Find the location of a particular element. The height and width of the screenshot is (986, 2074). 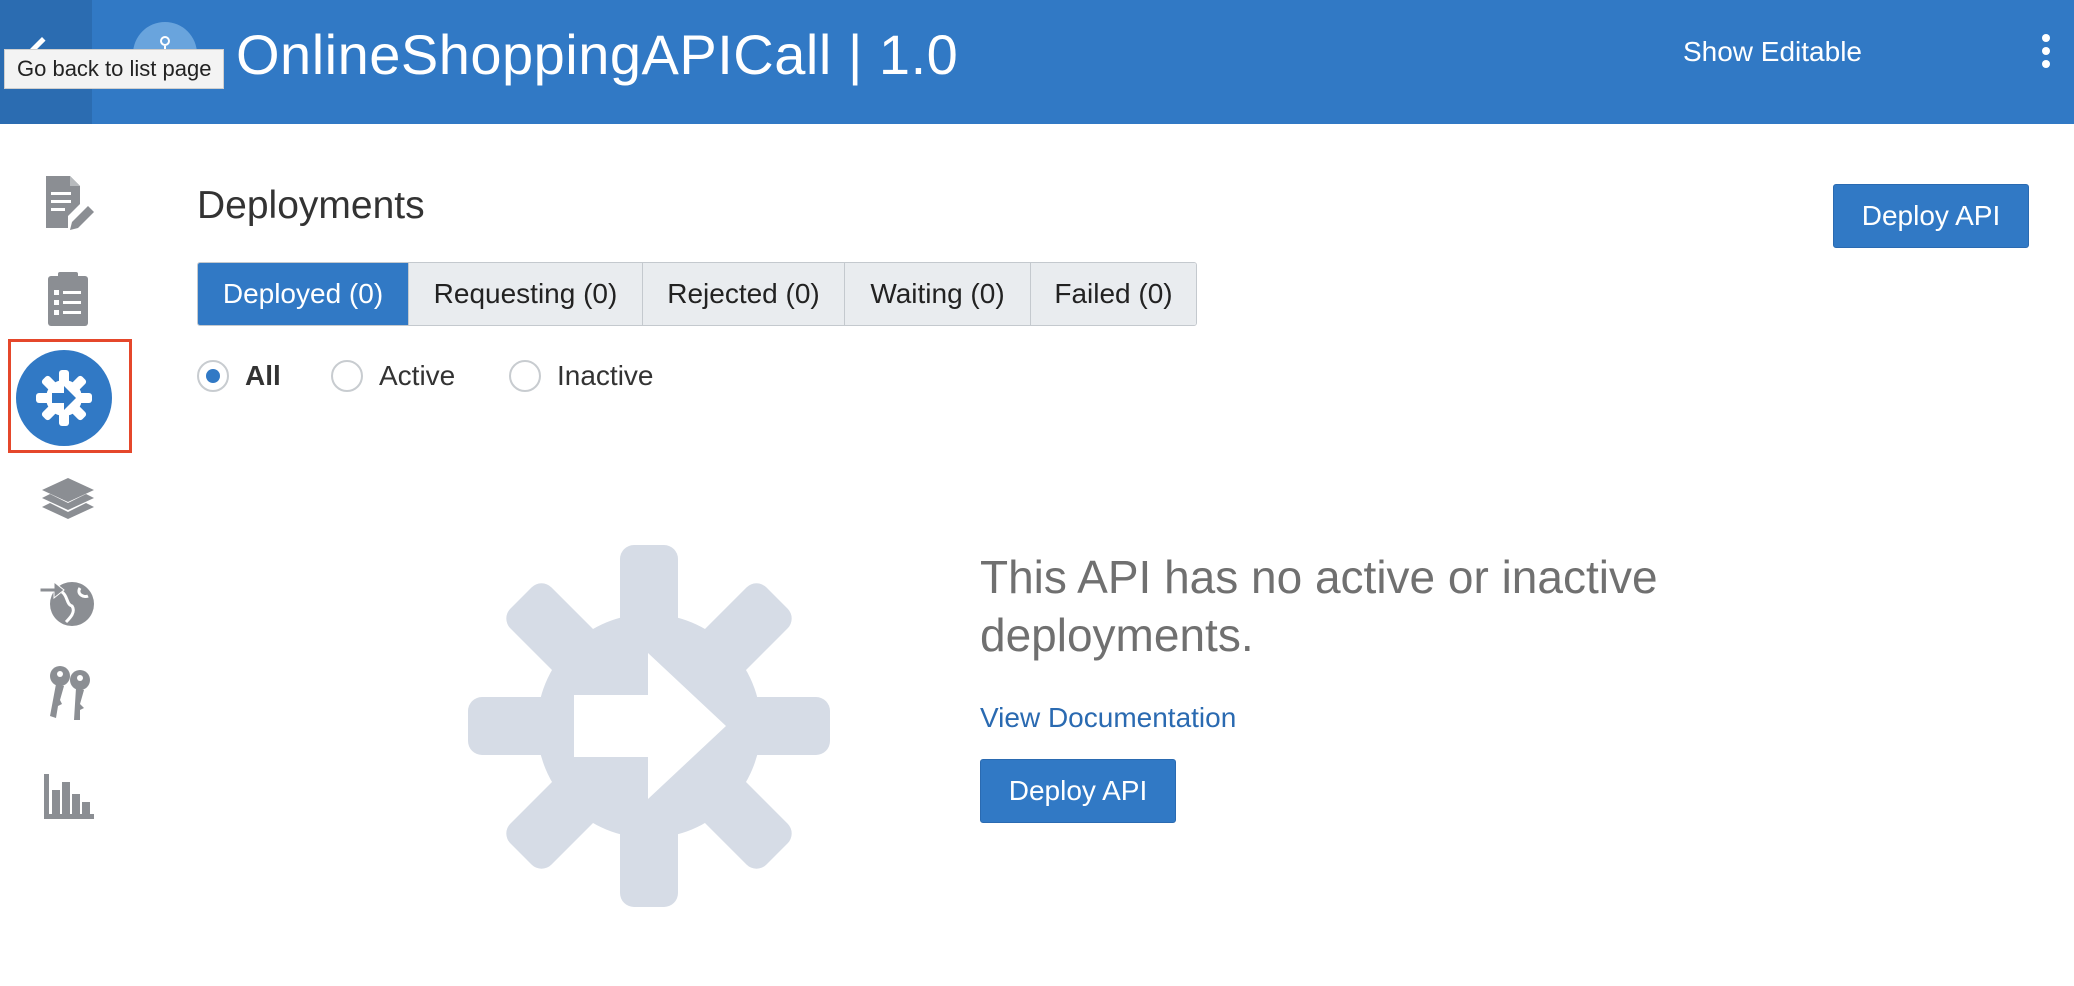

tab-rejected: Rejected (0) is located at coordinates (743, 294).